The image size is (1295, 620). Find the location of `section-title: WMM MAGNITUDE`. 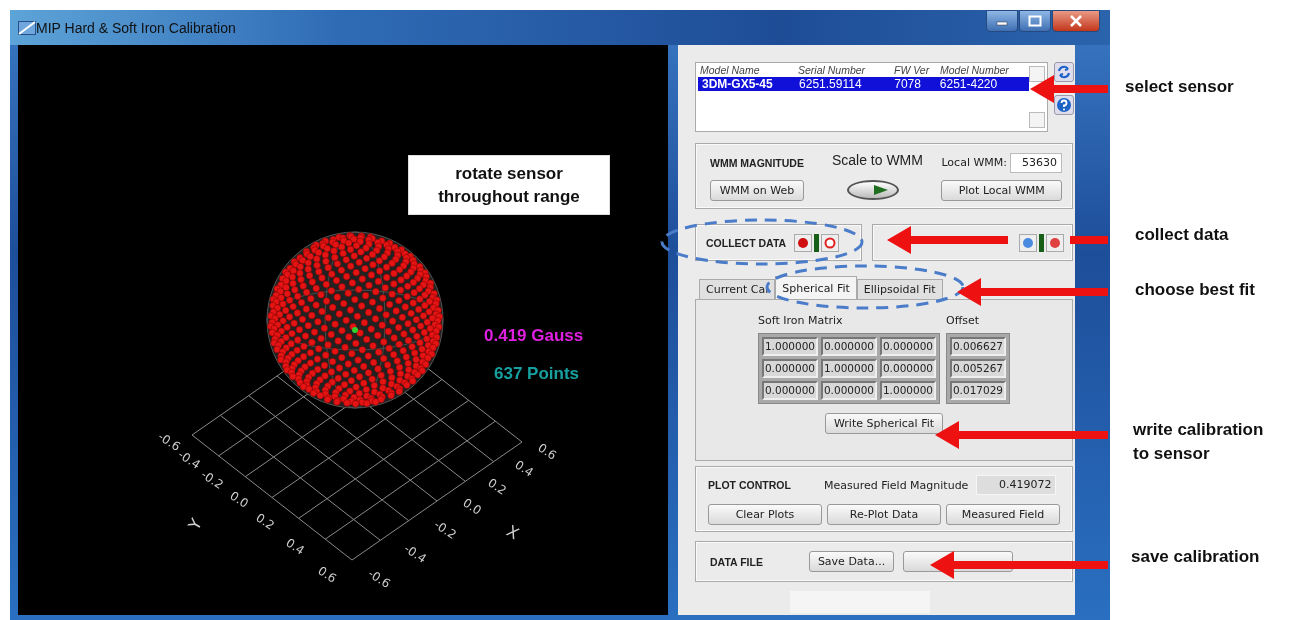

section-title: WMM MAGNITUDE is located at coordinates (757, 162).